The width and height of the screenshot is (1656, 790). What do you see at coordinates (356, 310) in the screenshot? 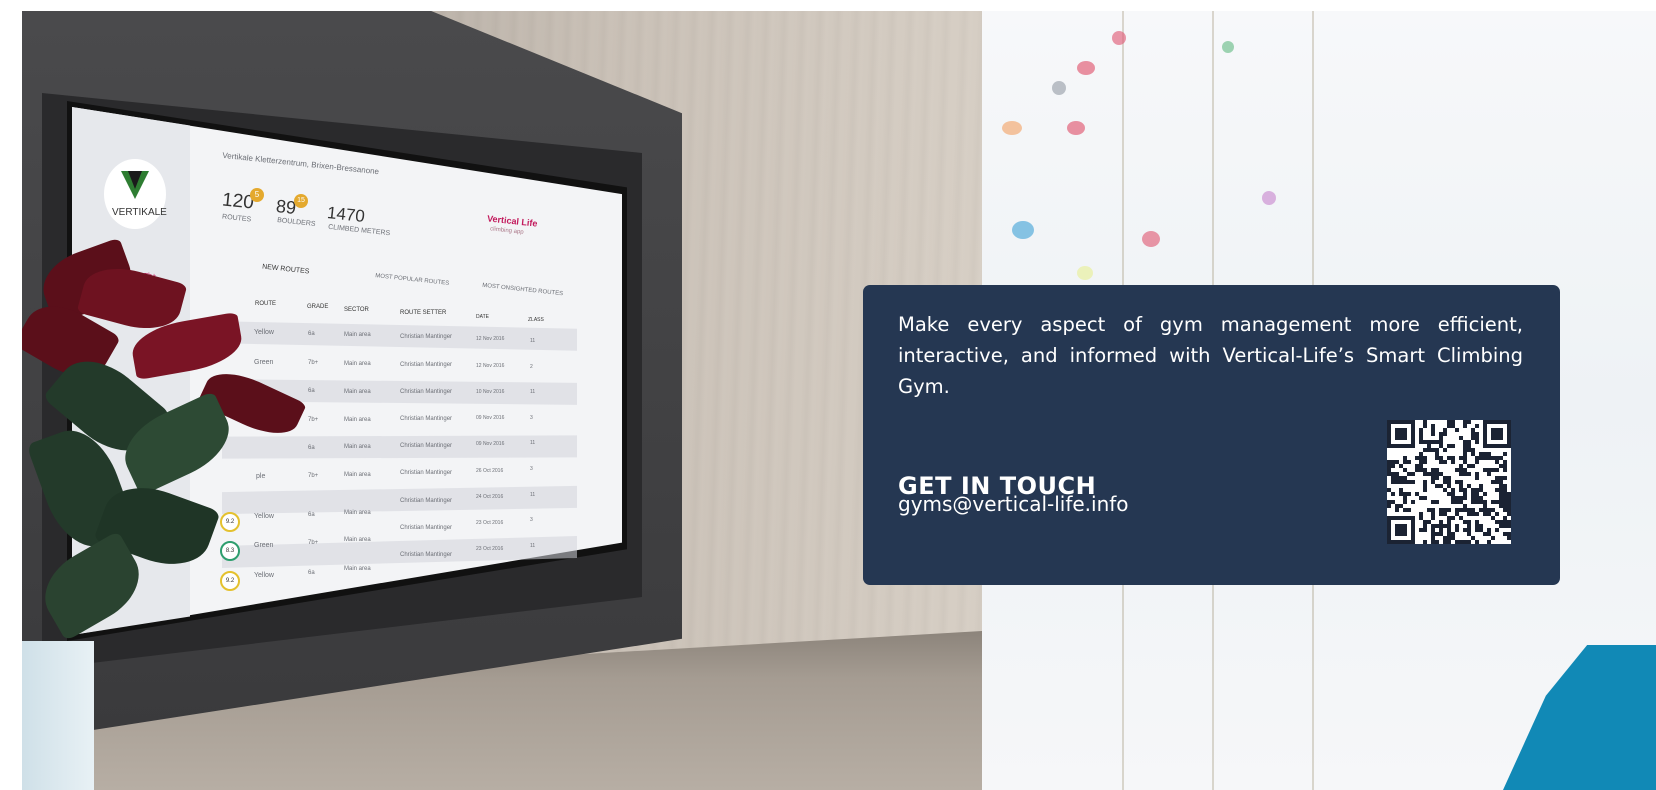
I see `col-sector: SECTOR` at bounding box center [356, 310].